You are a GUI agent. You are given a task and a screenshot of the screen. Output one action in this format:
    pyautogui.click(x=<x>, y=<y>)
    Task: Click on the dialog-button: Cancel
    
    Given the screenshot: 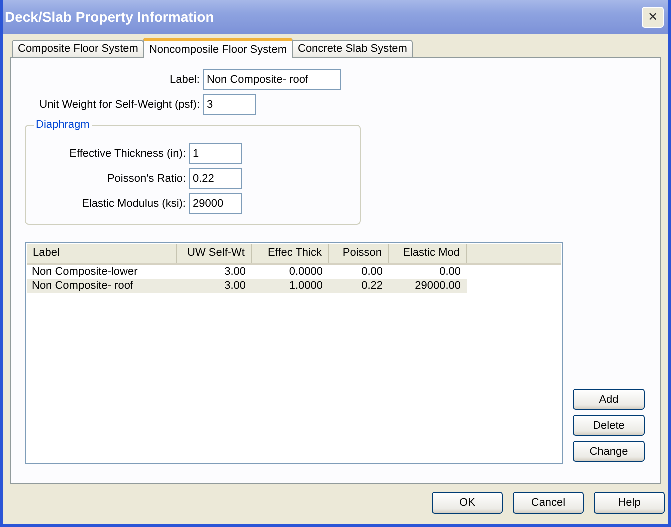 What is the action you would take?
    pyautogui.click(x=548, y=503)
    